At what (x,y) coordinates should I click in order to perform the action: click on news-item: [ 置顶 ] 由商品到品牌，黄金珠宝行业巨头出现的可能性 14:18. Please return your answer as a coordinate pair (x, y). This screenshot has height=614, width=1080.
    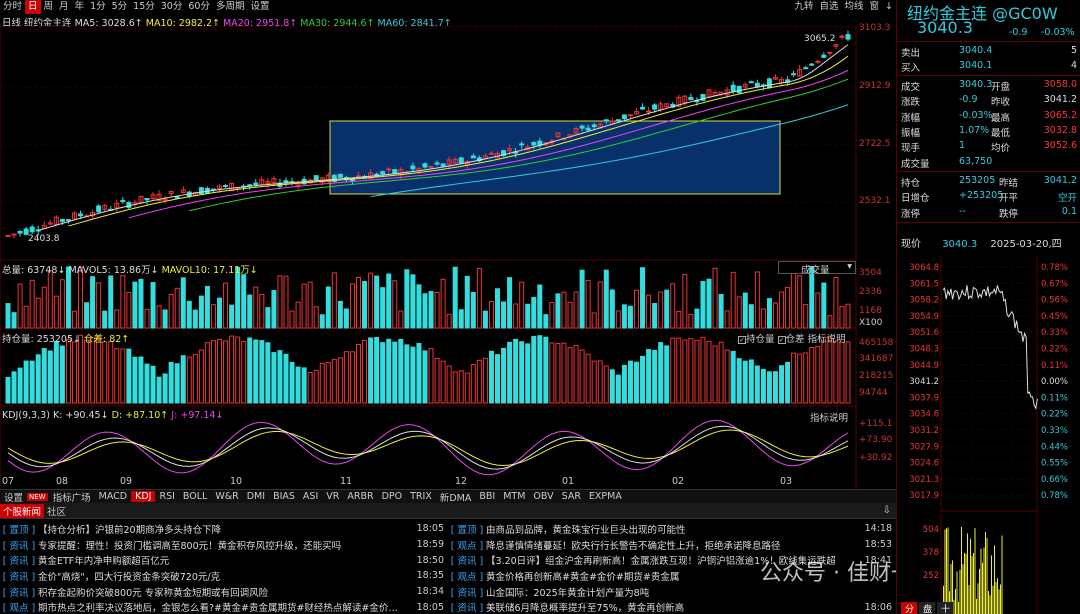
    Looking at the image, I should click on (672, 529).